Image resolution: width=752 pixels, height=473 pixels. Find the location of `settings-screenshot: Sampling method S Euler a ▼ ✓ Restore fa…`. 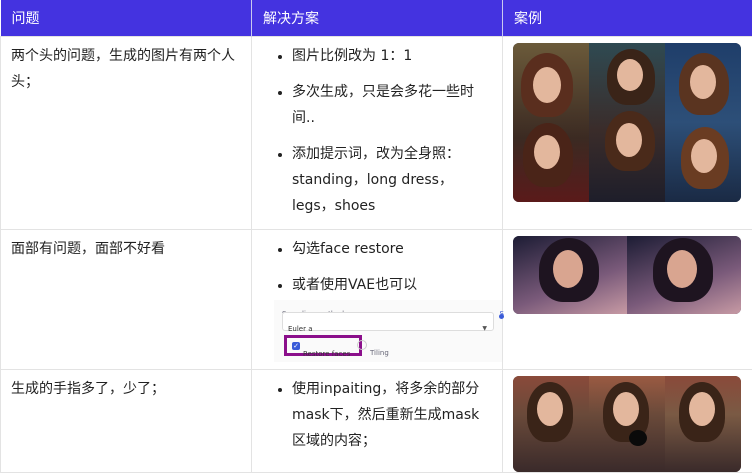

settings-screenshot: Sampling method S Euler a ▼ ✓ Restore fa… is located at coordinates (388, 331).